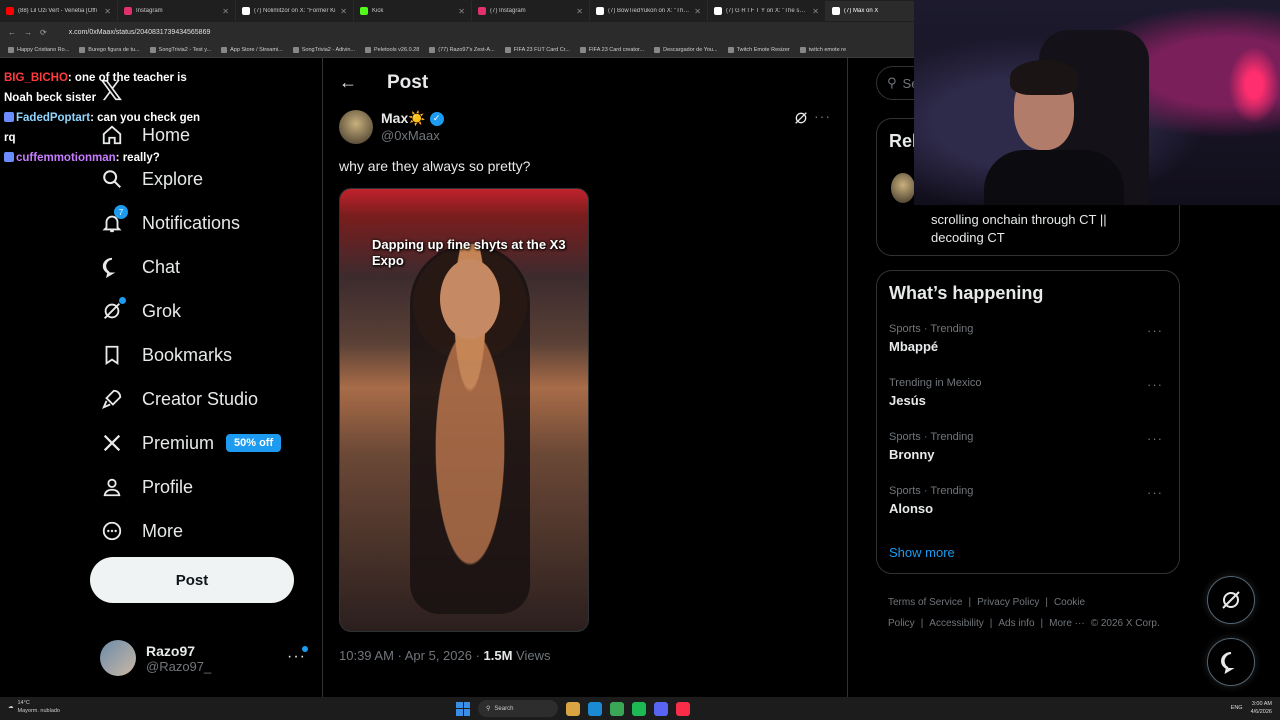 The height and width of the screenshot is (720, 1280). I want to click on chrome-icon, so click(617, 708).